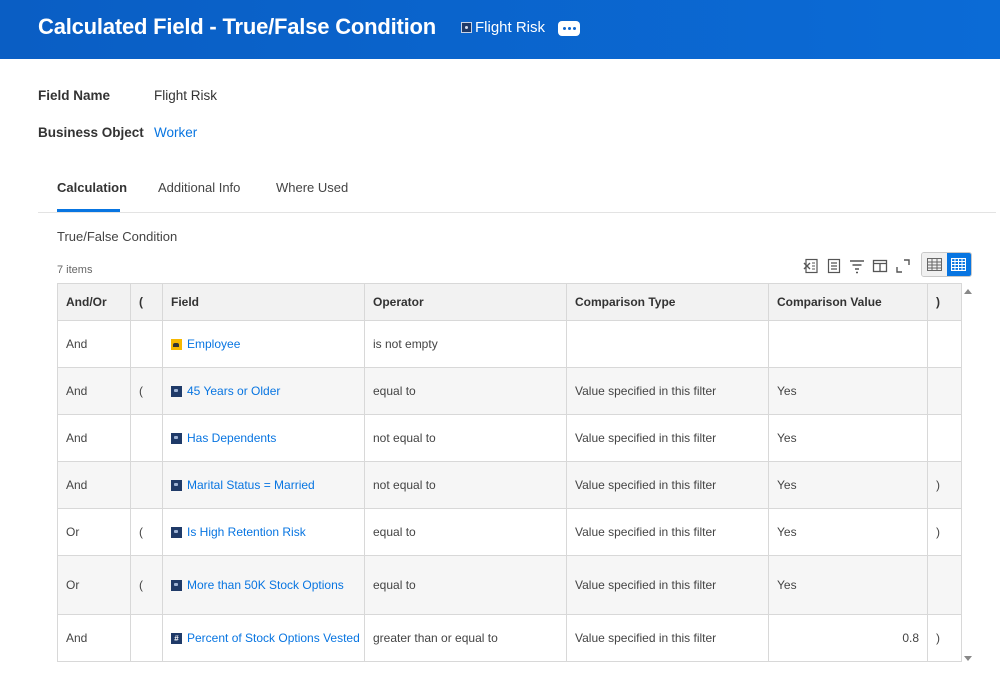 The width and height of the screenshot is (1000, 695). What do you see at coordinates (175, 143) in the screenshot?
I see `business-object-link: Worker` at bounding box center [175, 143].